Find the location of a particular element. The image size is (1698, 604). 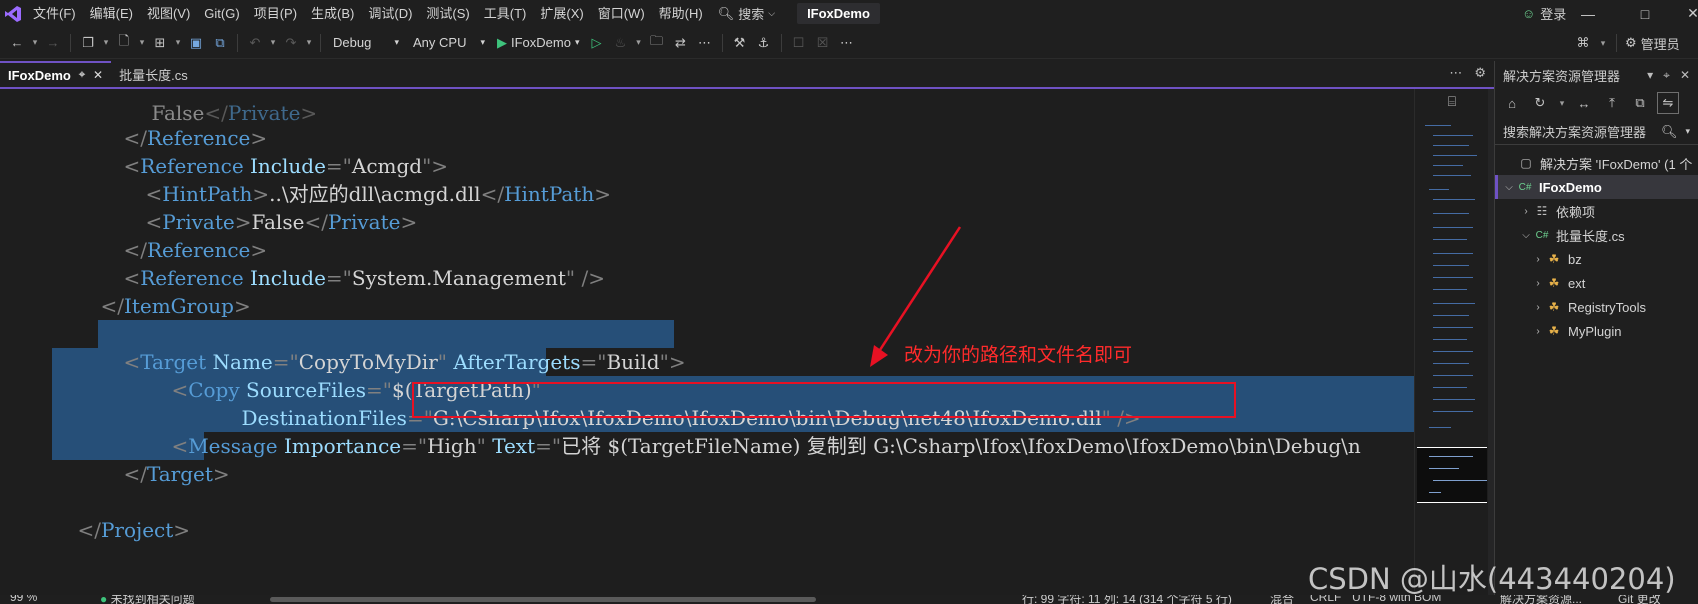

browse-folder-icon: 🗀 is located at coordinates (657, 43).